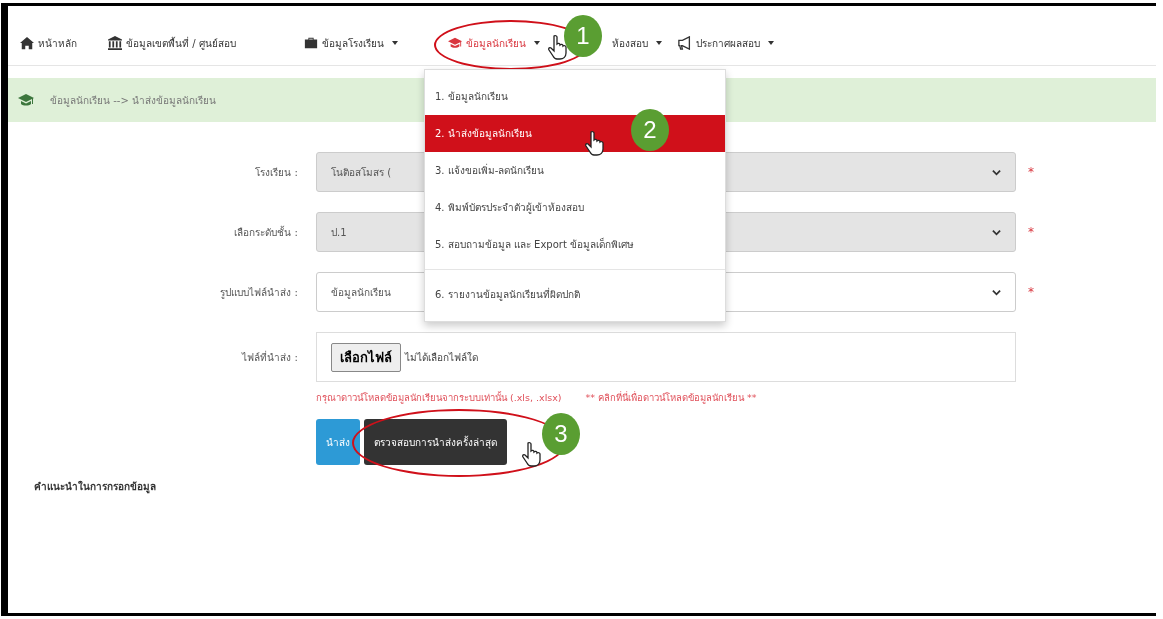  What do you see at coordinates (276, 172) in the screenshot?
I see `field-label: โรงเรียน :` at bounding box center [276, 172].